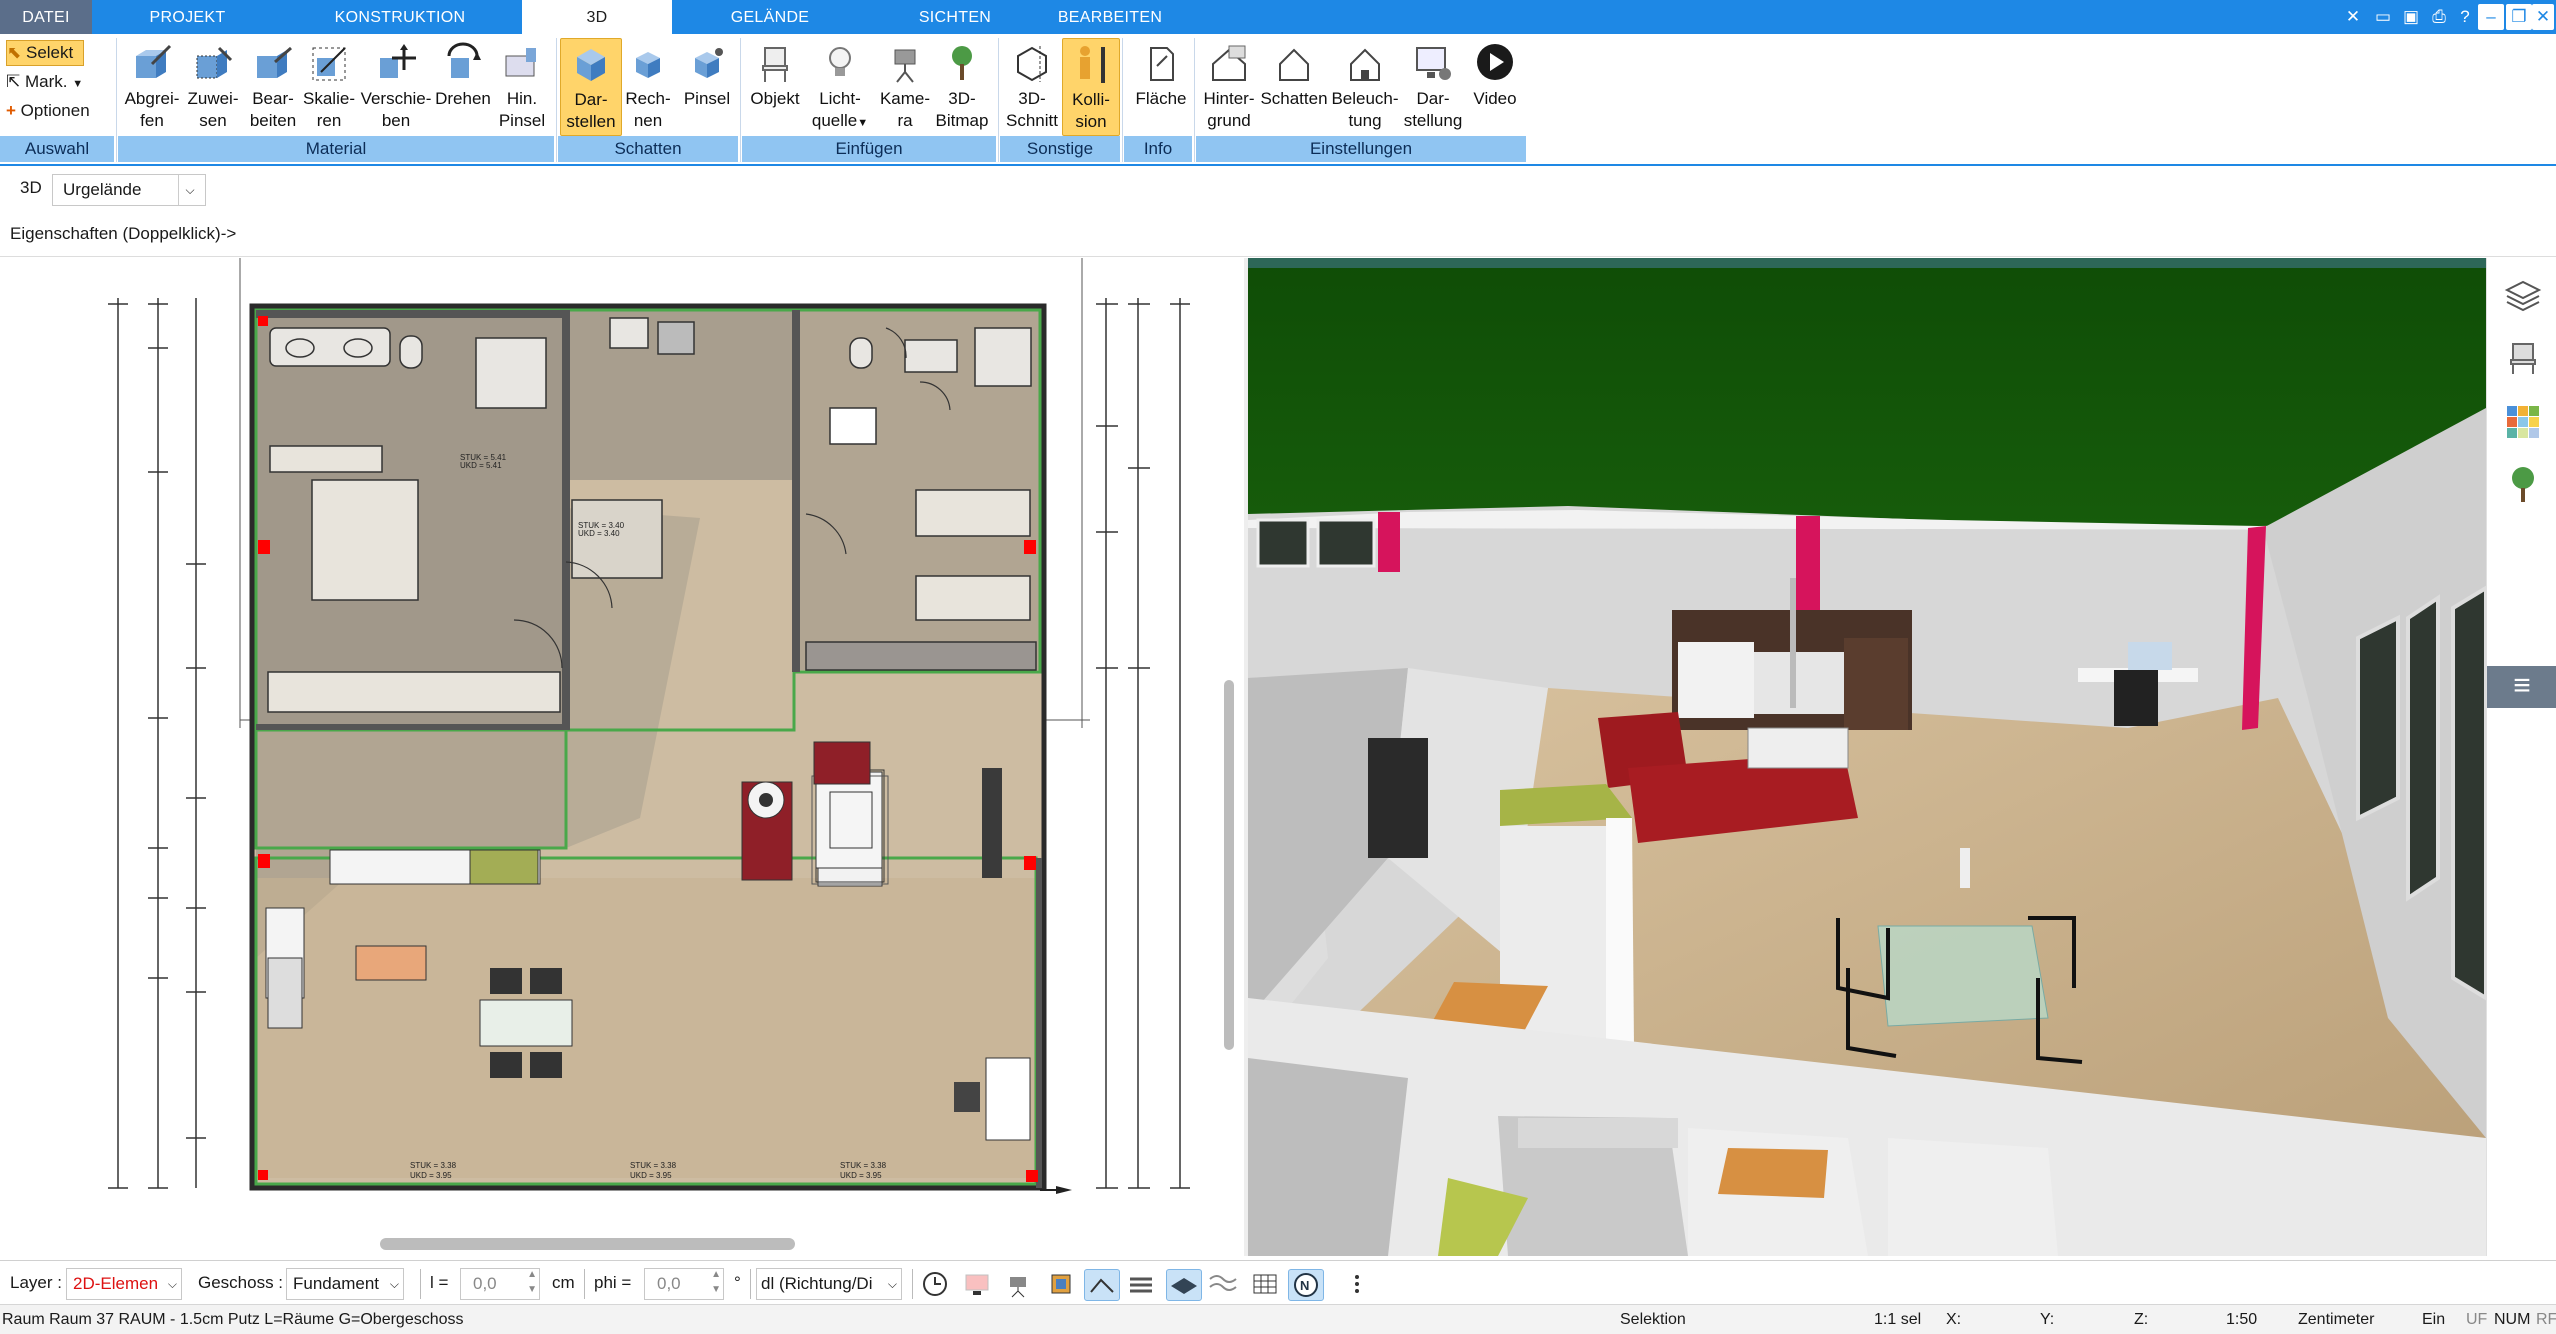  Describe the element at coordinates (520, 62) in the screenshot. I see `brush-monitor-icon` at that location.